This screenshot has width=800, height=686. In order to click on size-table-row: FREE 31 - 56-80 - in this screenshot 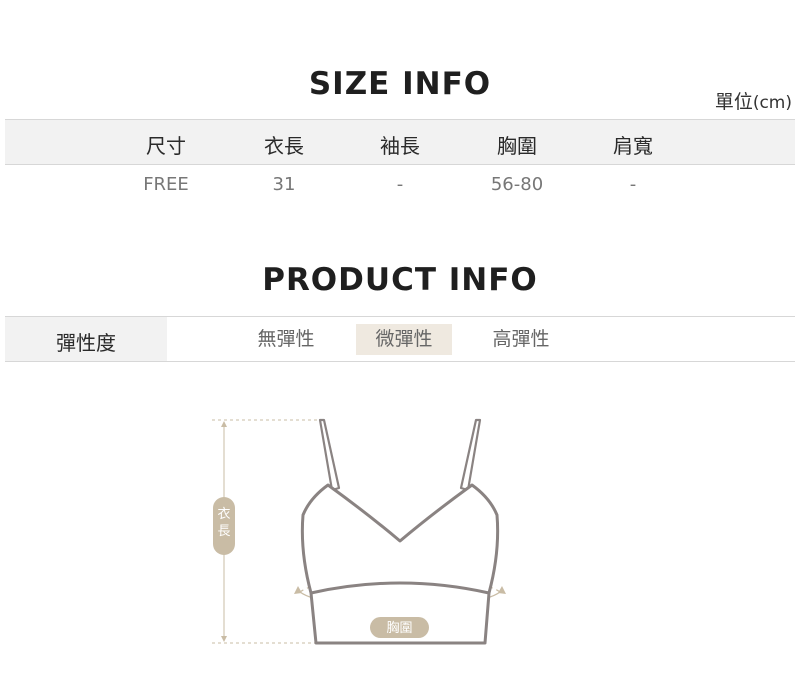, I will do `click(400, 186)`.